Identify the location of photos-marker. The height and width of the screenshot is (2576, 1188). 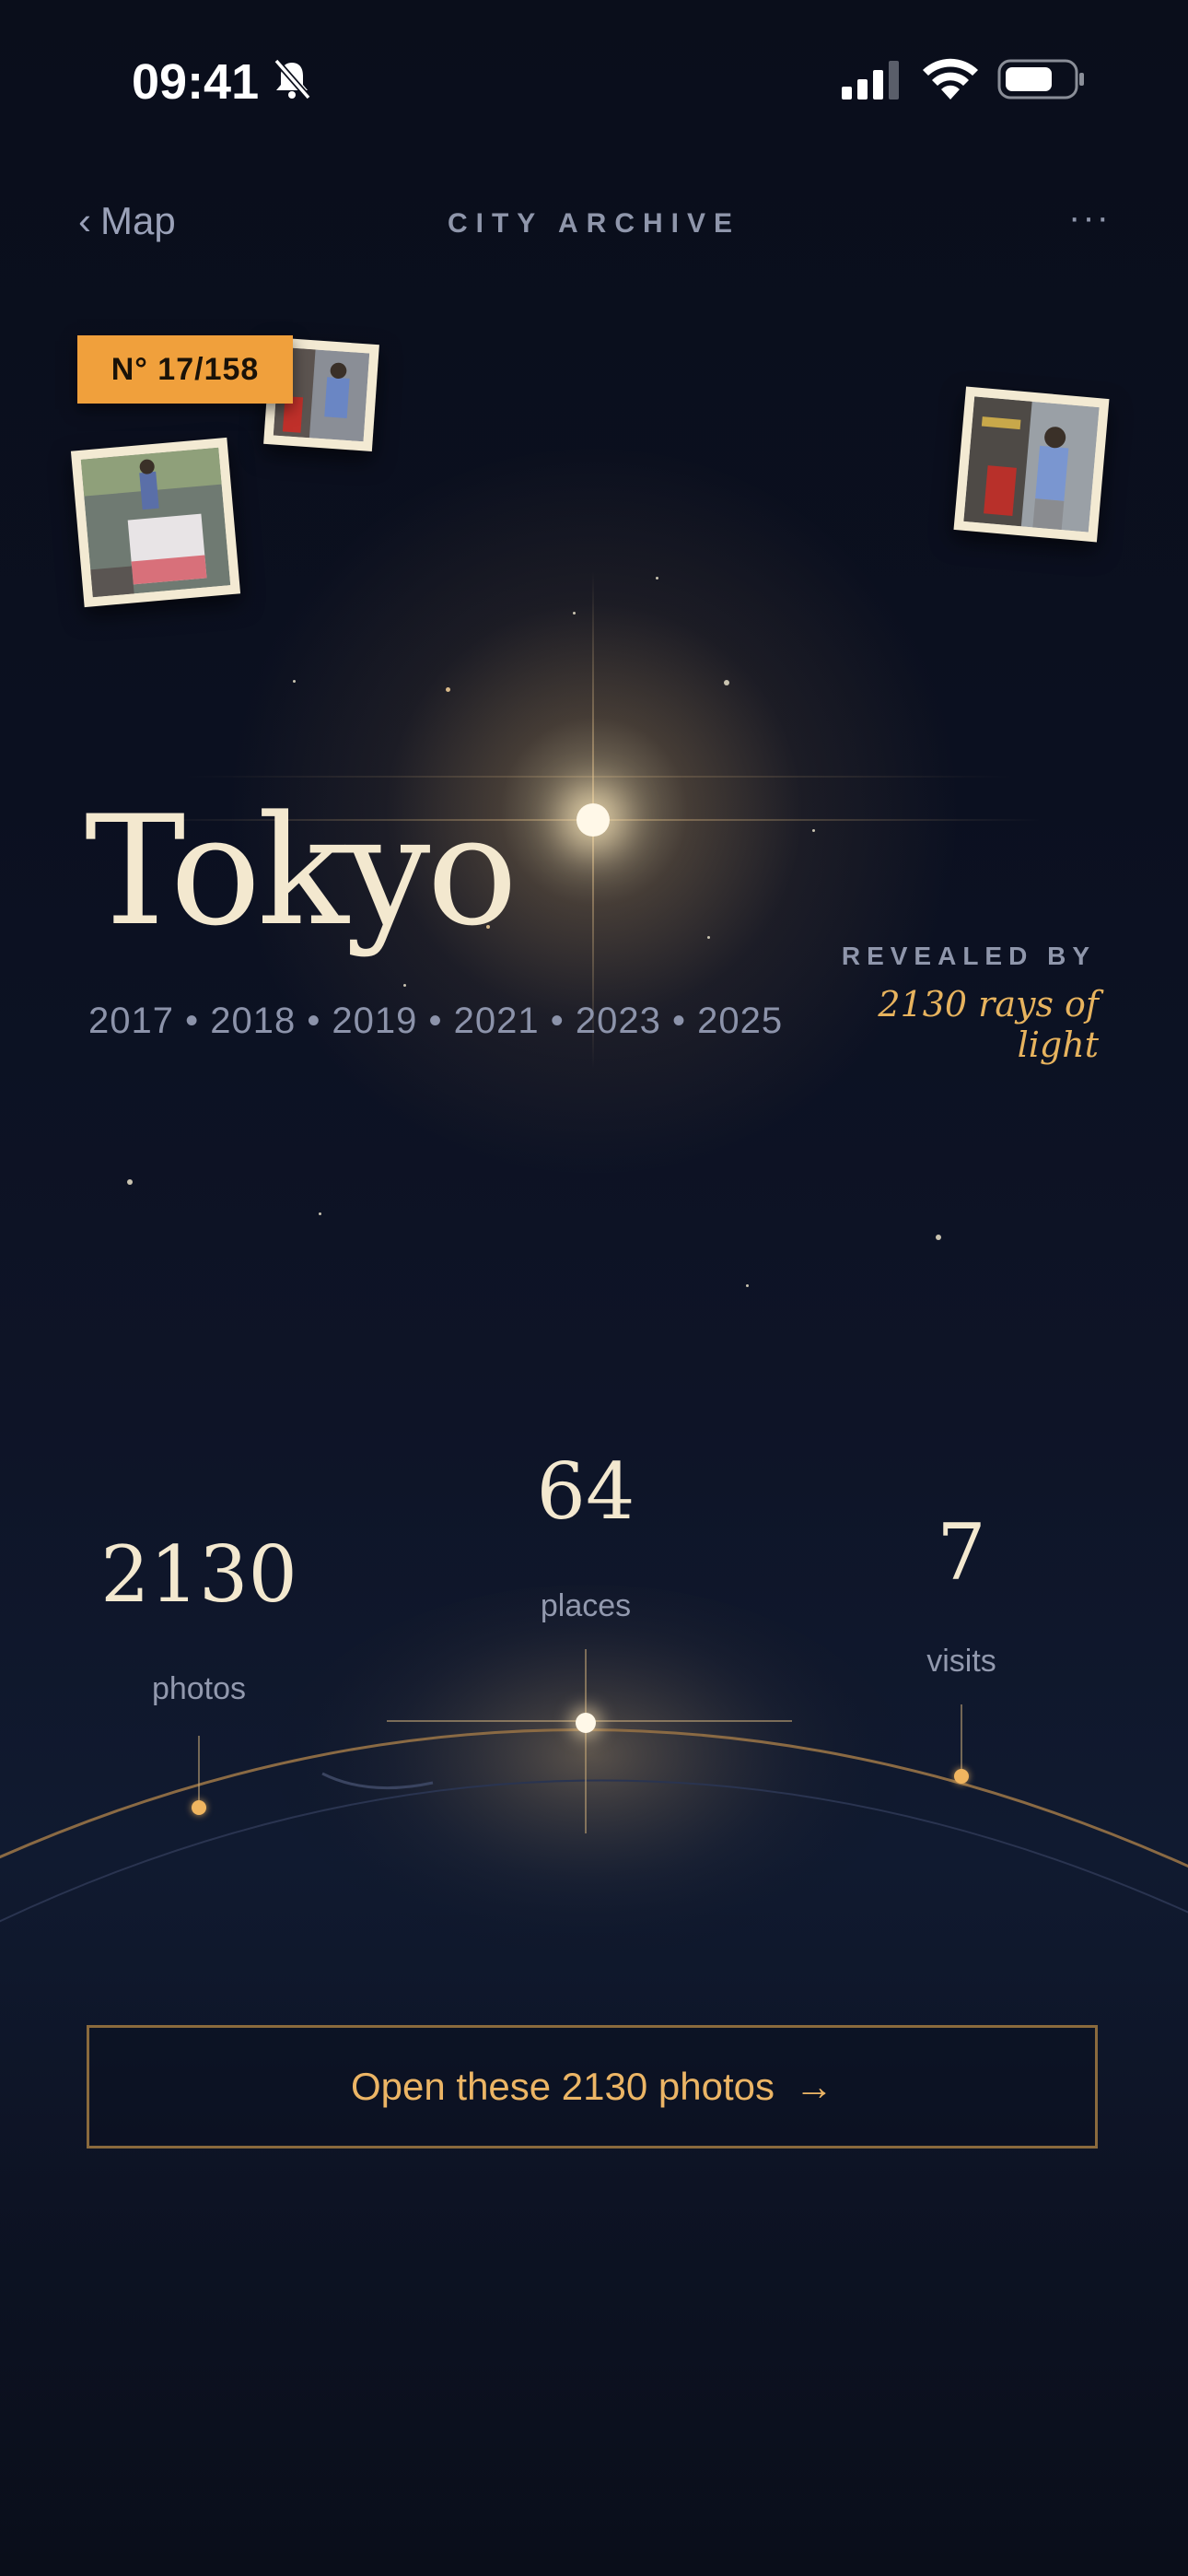
(199, 1807).